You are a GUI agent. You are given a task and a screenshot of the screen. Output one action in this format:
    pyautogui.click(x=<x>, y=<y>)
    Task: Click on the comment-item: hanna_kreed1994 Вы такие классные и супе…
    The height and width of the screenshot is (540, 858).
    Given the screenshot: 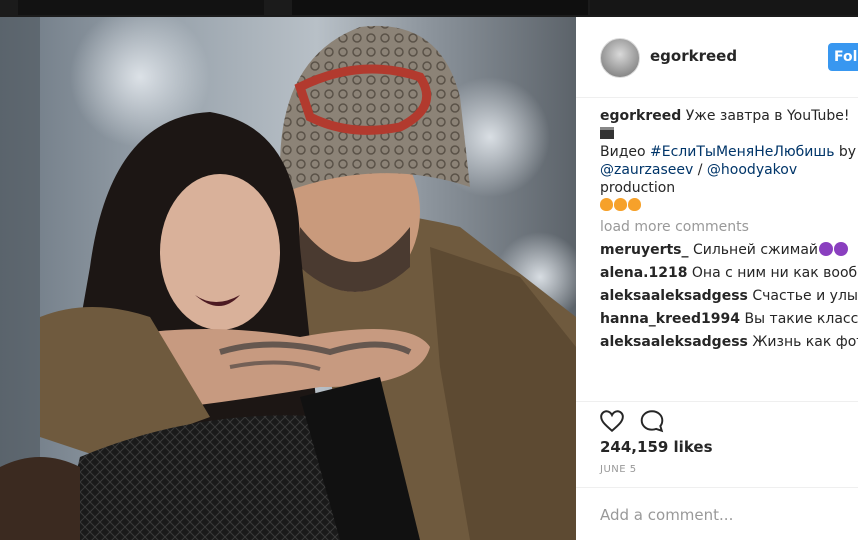 What is the action you would take?
    pyautogui.click(x=729, y=319)
    